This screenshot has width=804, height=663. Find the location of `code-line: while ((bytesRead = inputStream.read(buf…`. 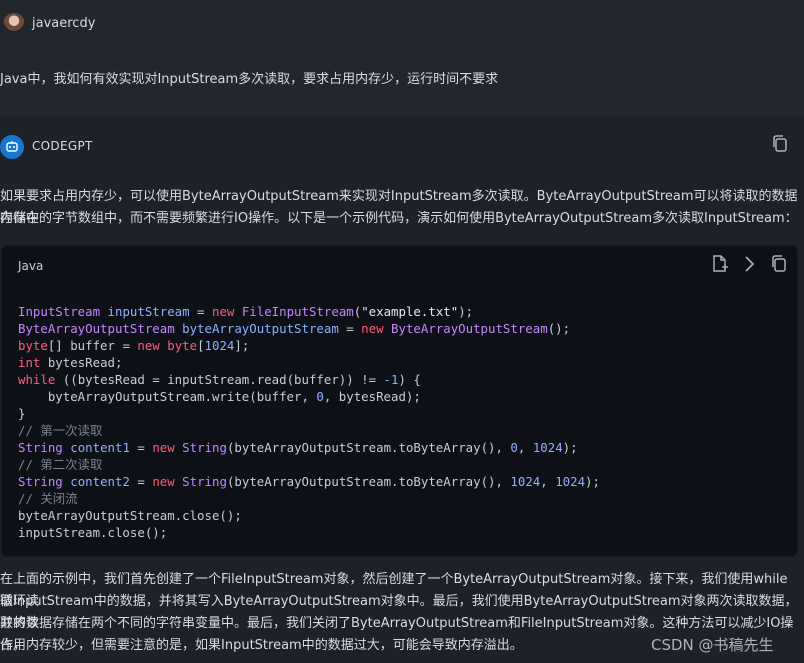

code-line: while ((bytesRead = inputStream.read(buf… is located at coordinates (309, 379).